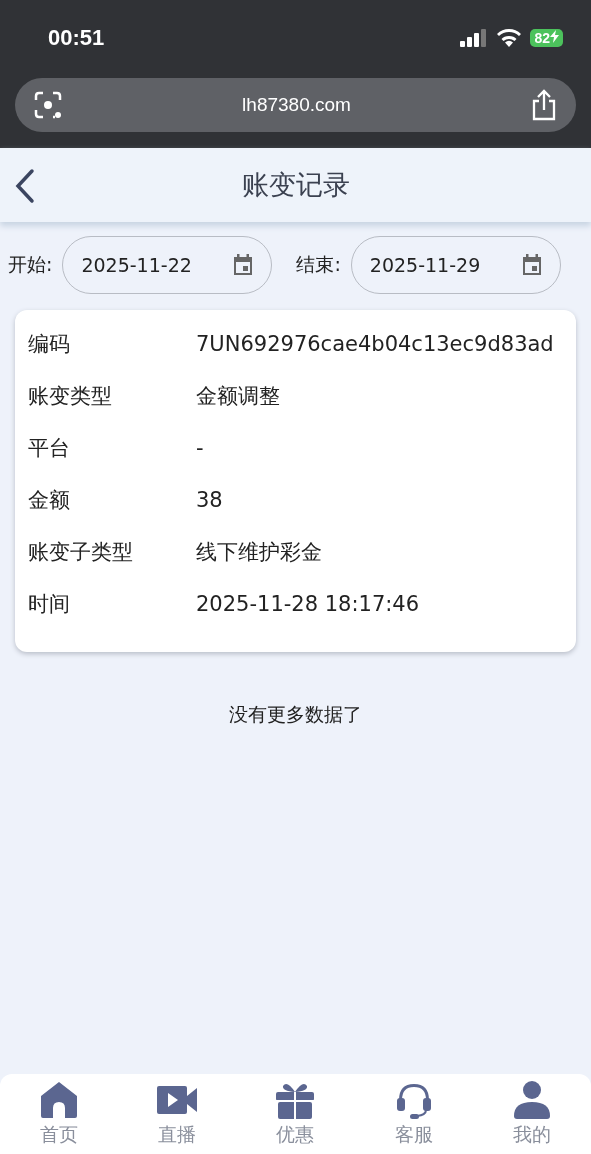 The height and width of the screenshot is (1154, 591). I want to click on field-value: -, so click(200, 448).